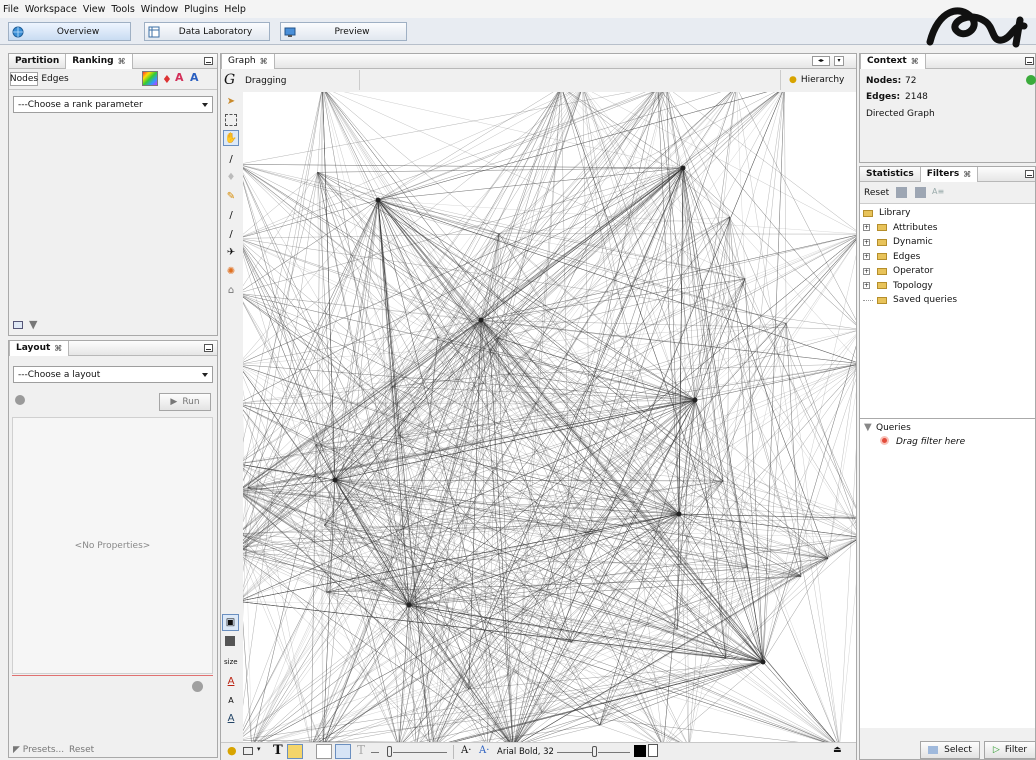 The image size is (1036, 760). Describe the element at coordinates (837, 750) in the screenshot. I see `eject-icon: ⏏` at that location.